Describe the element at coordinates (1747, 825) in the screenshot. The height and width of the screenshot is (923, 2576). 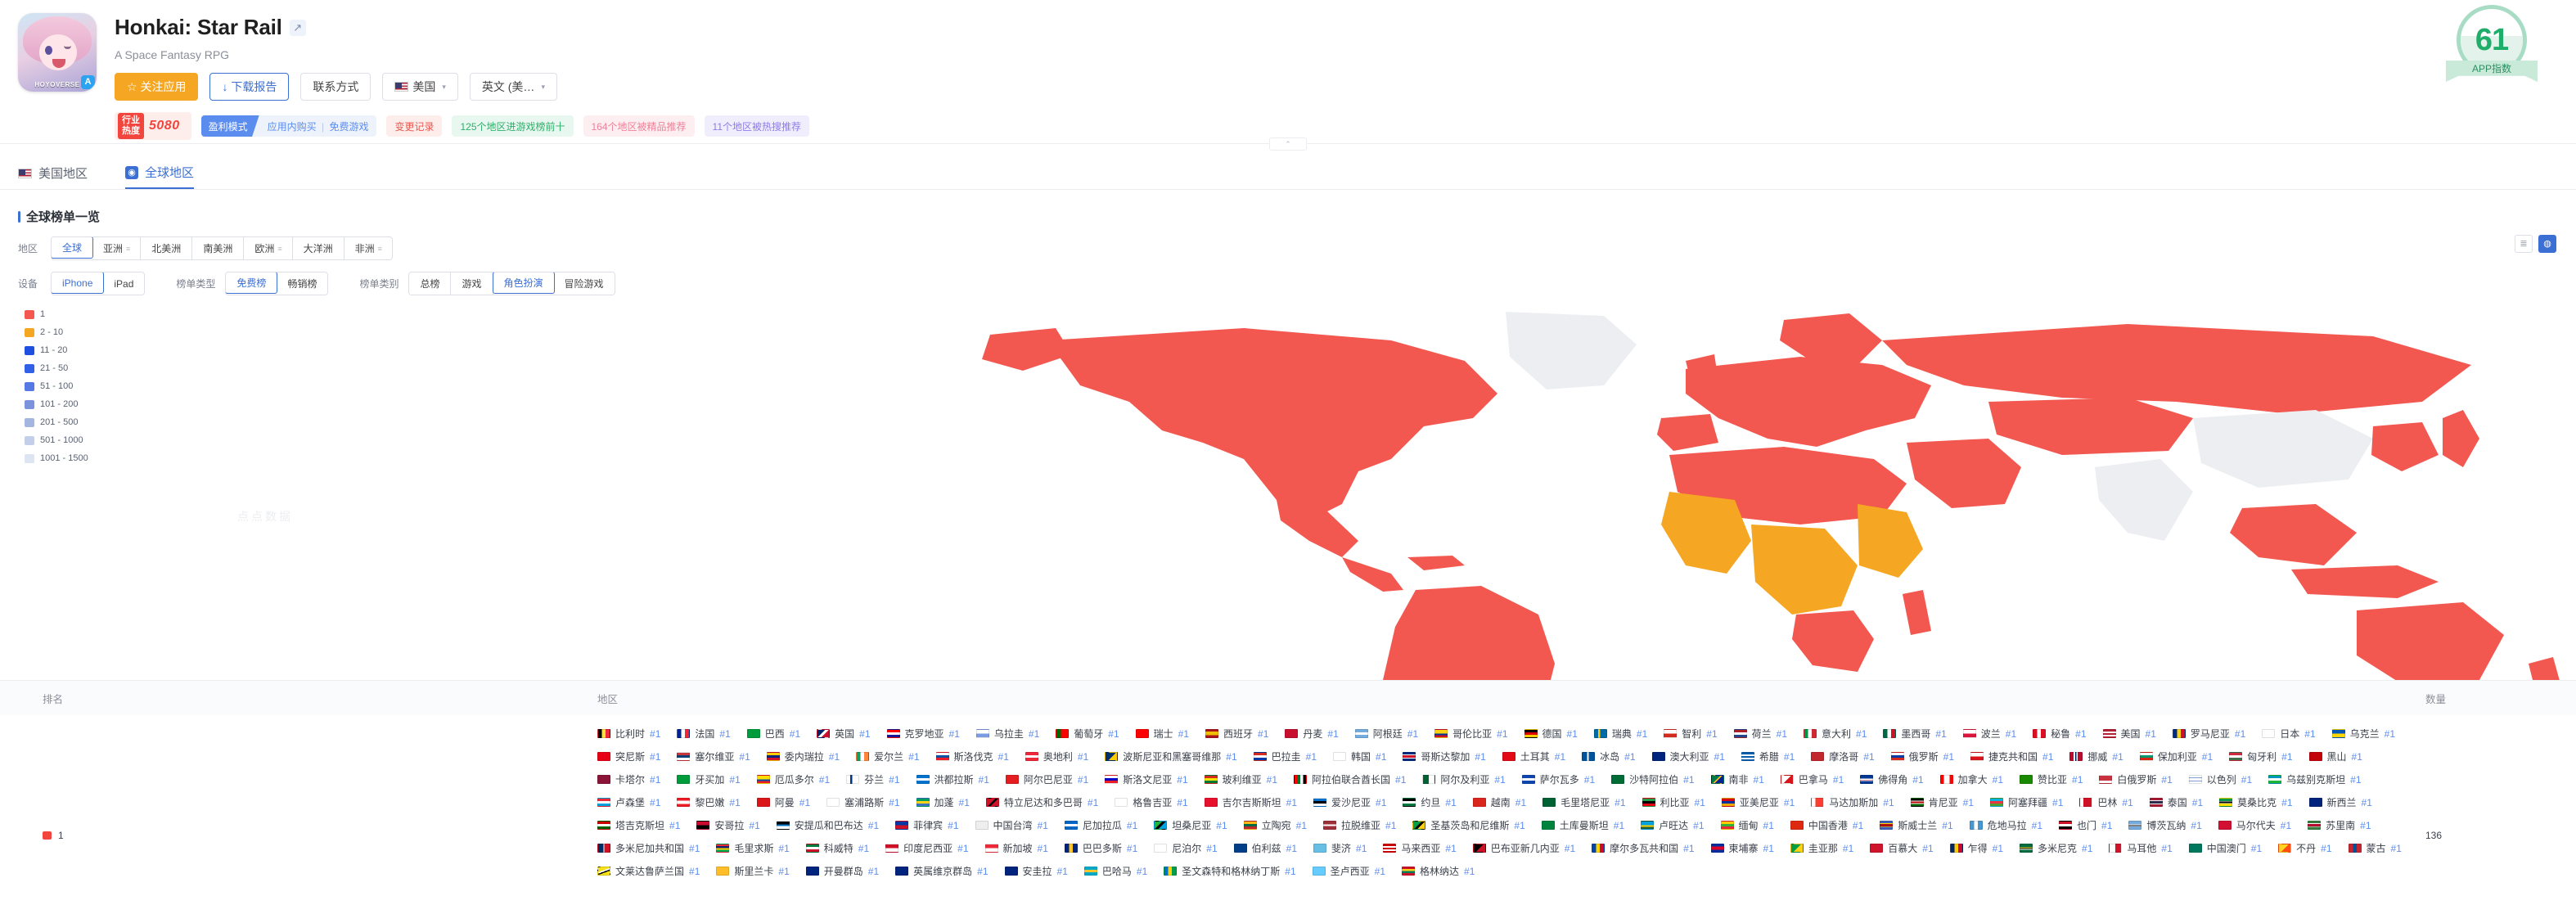
I see `region-chip: 缅甸 #1` at that location.